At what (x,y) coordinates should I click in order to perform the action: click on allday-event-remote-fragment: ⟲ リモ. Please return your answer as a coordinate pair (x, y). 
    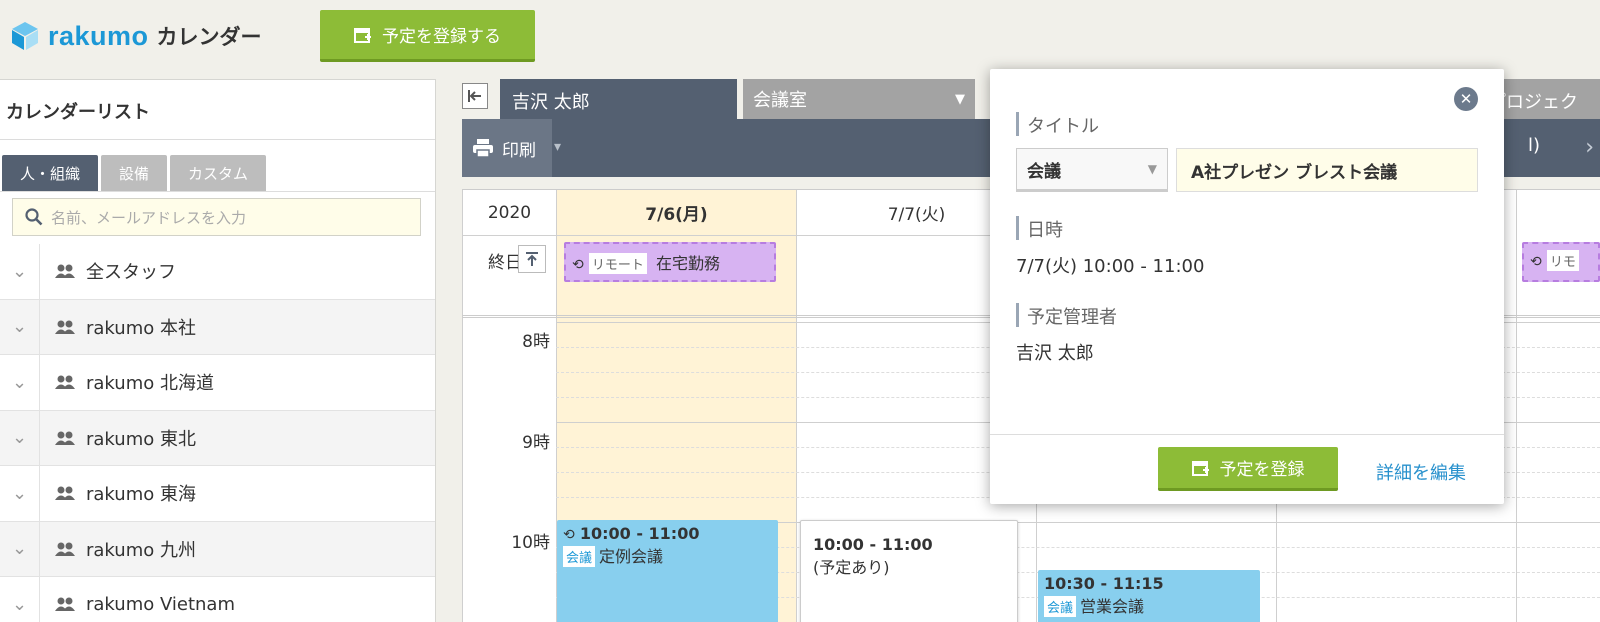
    Looking at the image, I should click on (1561, 262).